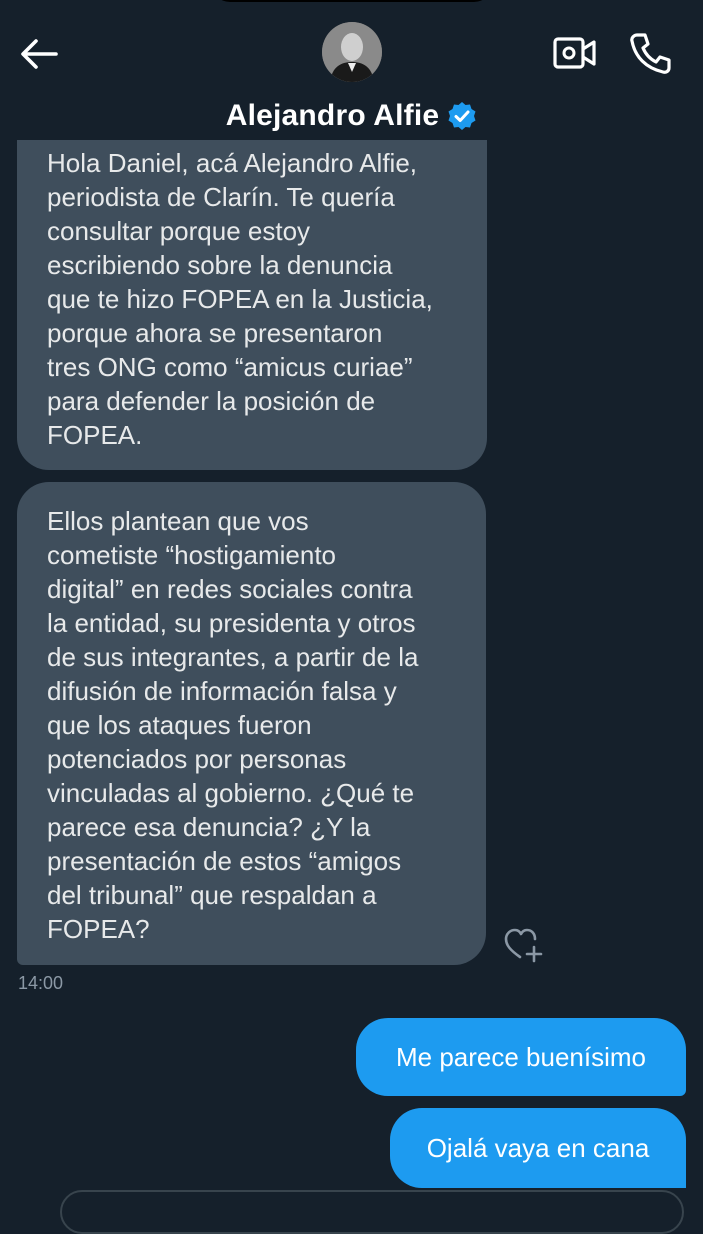 The height and width of the screenshot is (1234, 703). I want to click on video-call-button, so click(575, 53).